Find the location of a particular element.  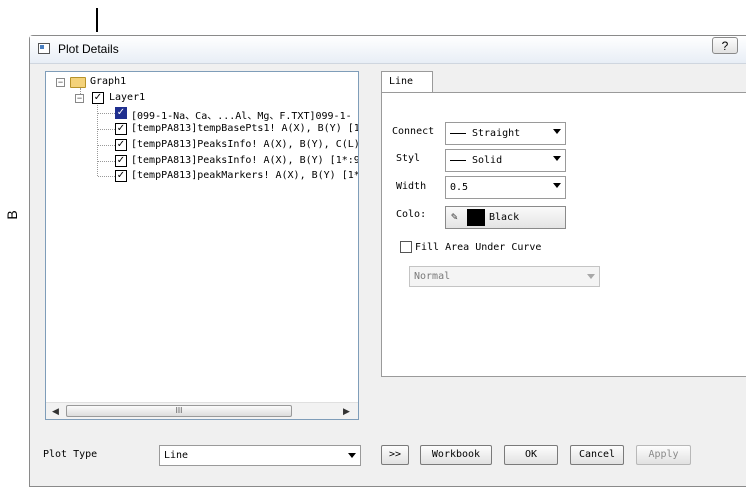

plot-type-value: Line is located at coordinates (176, 455).